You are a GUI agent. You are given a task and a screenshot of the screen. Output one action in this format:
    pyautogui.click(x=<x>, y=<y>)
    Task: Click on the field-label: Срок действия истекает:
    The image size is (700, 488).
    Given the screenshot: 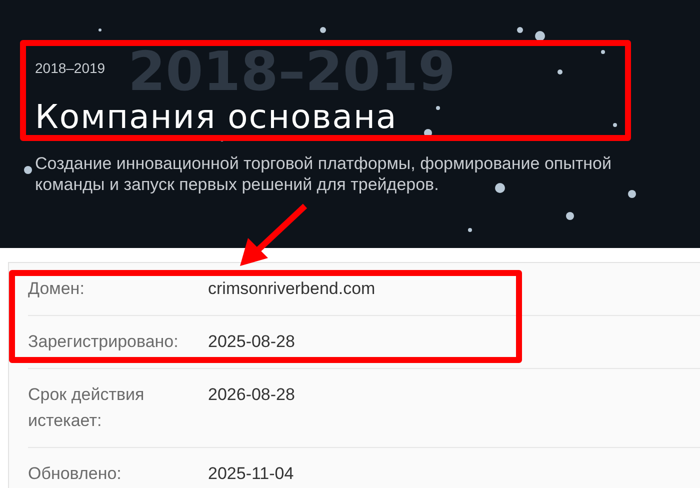 What is the action you would take?
    pyautogui.click(x=87, y=408)
    